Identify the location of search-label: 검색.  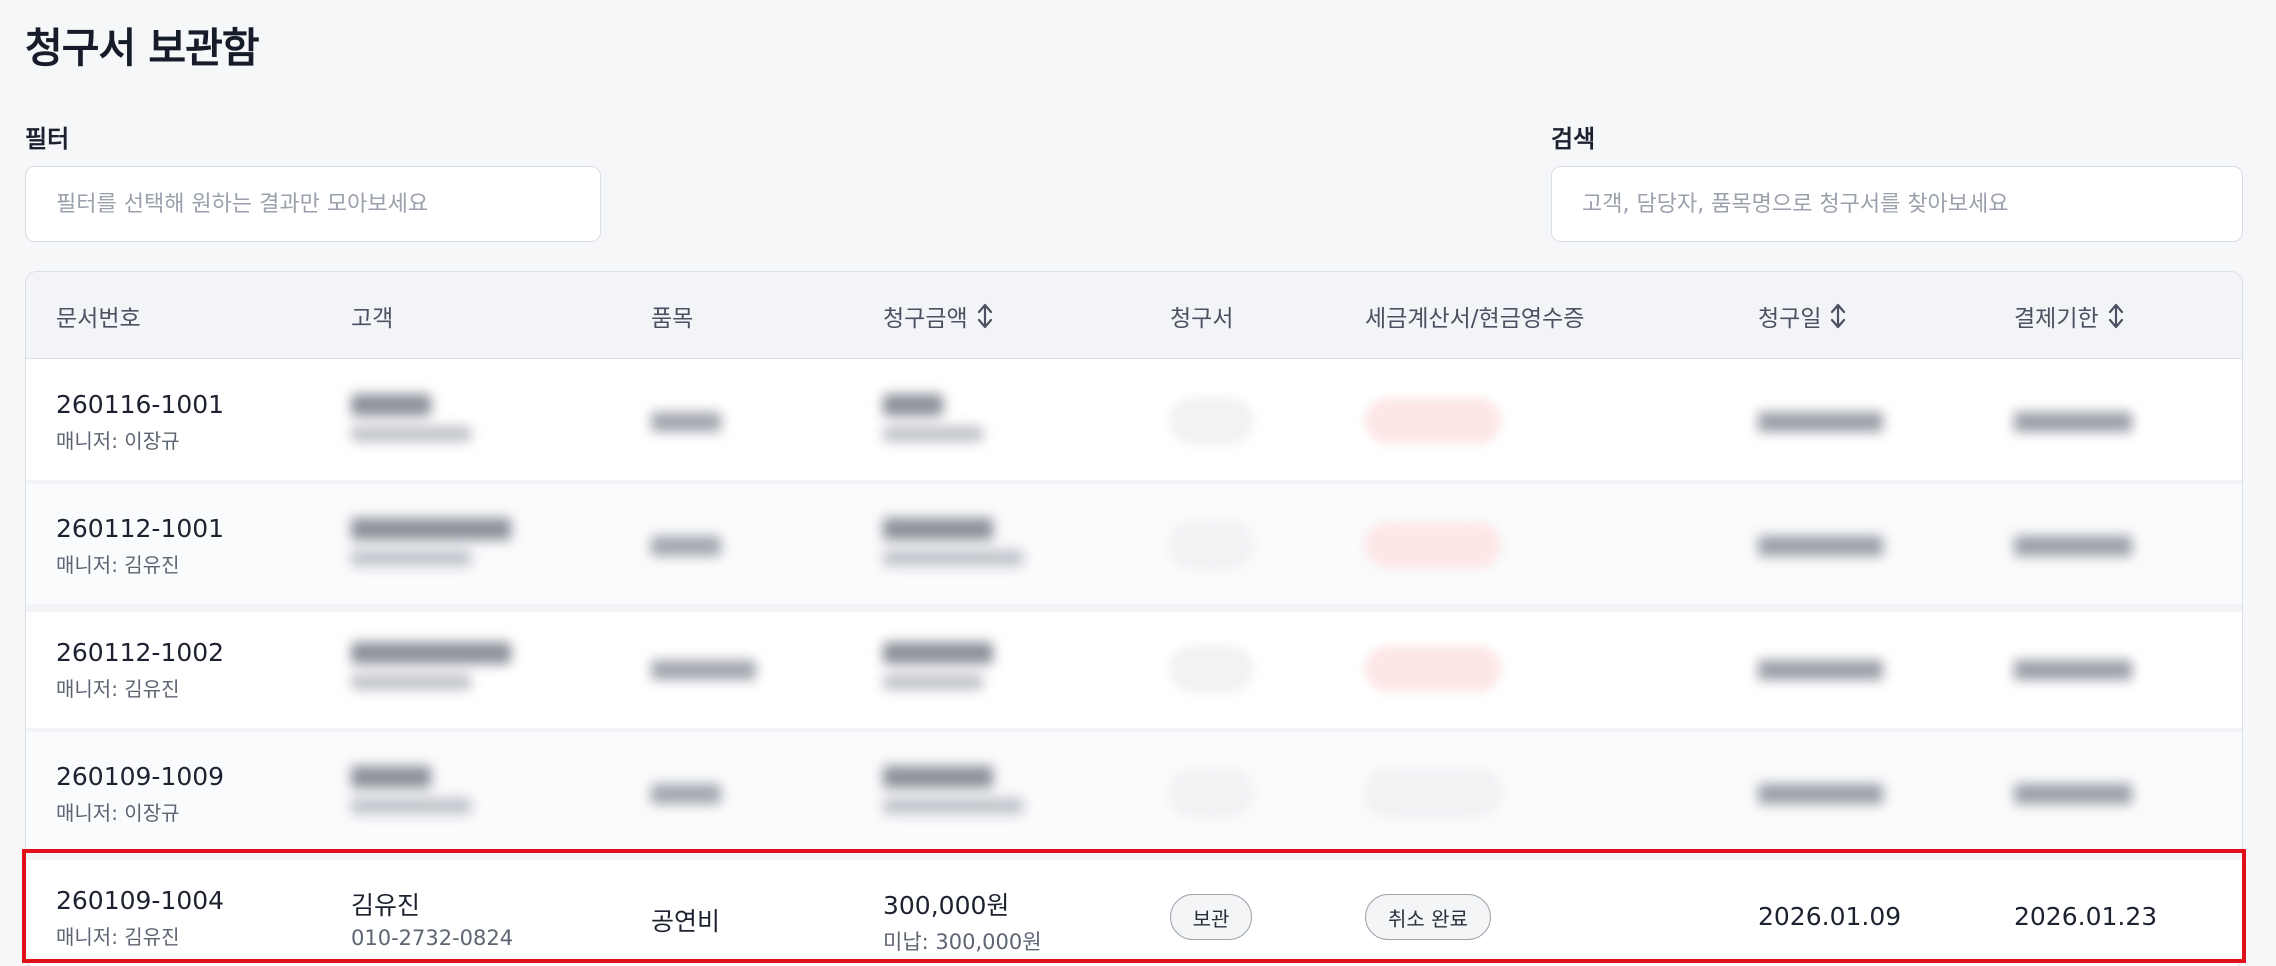
(1573, 139).